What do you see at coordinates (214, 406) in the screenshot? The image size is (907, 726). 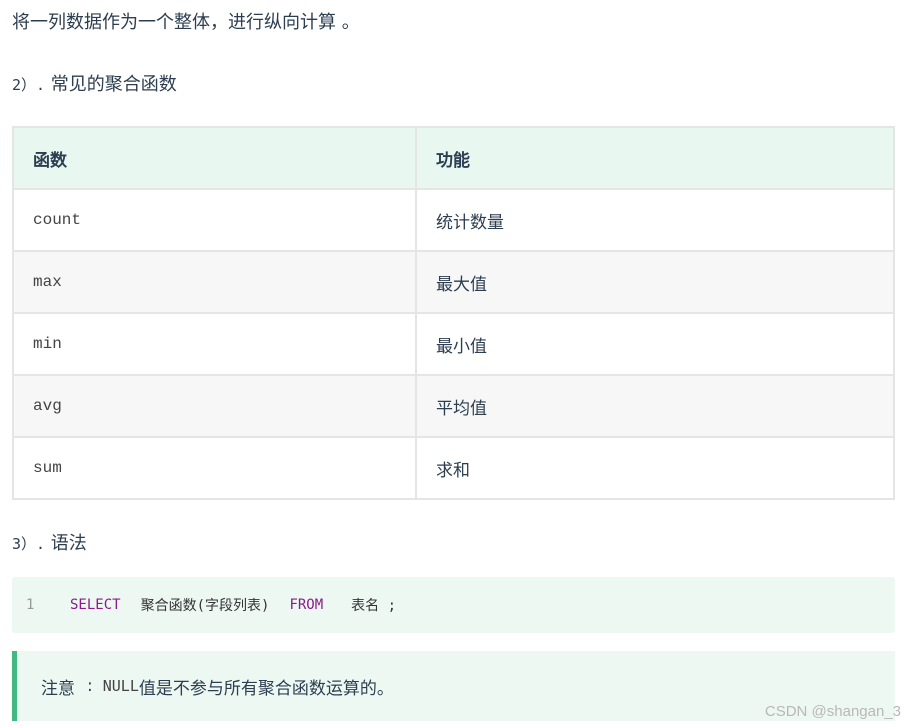 I see `function-cell: avg` at bounding box center [214, 406].